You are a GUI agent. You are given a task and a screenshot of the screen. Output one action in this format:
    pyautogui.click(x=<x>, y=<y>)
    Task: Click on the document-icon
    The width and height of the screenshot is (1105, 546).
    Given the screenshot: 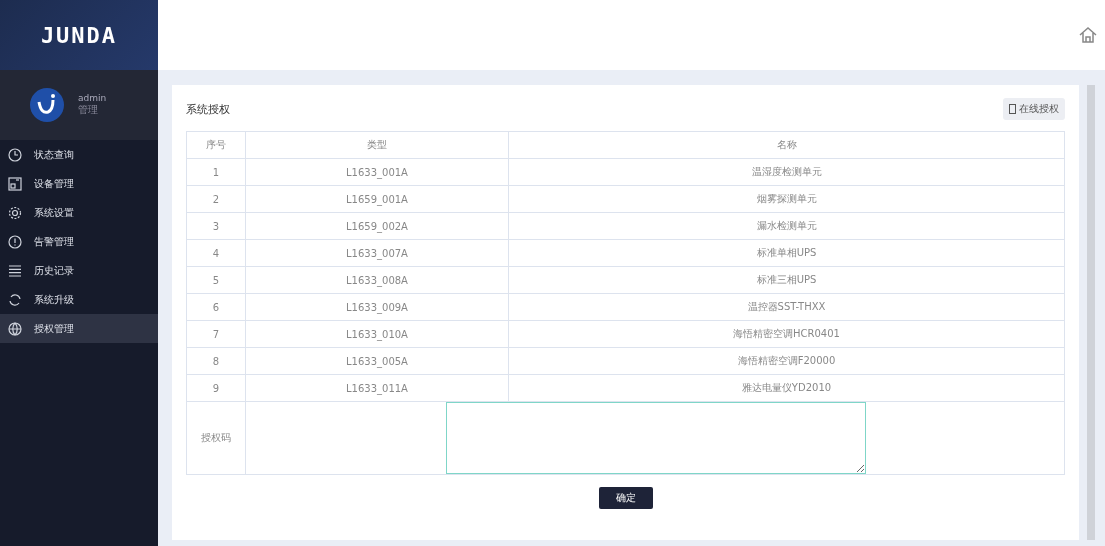 What is the action you would take?
    pyautogui.click(x=1012, y=109)
    